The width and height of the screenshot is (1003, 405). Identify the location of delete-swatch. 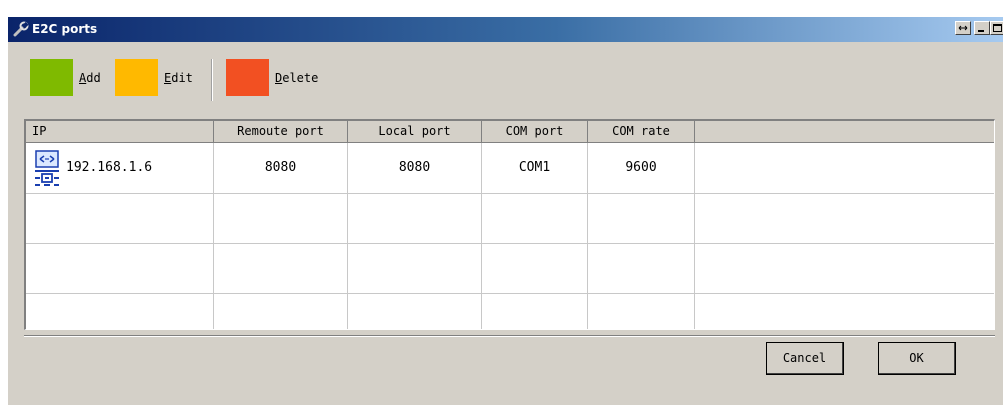
(247, 77).